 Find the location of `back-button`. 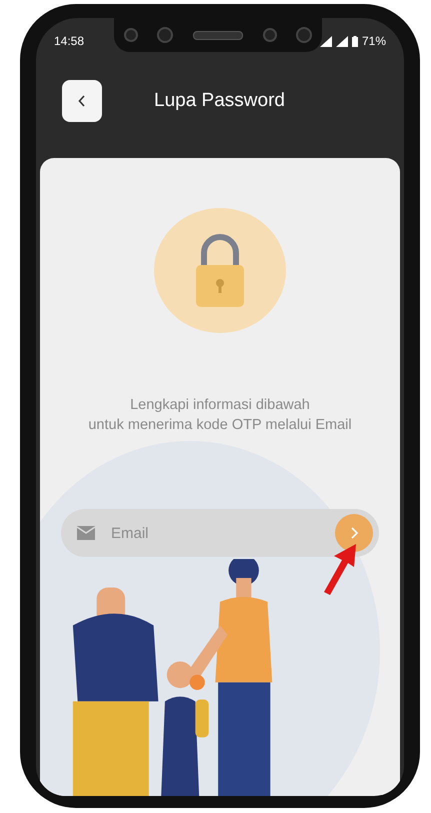

back-button is located at coordinates (82, 101).